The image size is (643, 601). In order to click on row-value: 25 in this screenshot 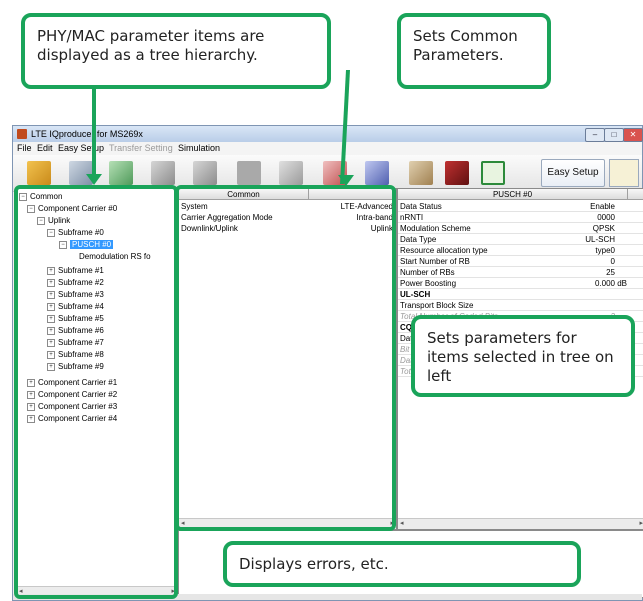, I will do `click(610, 272)`.